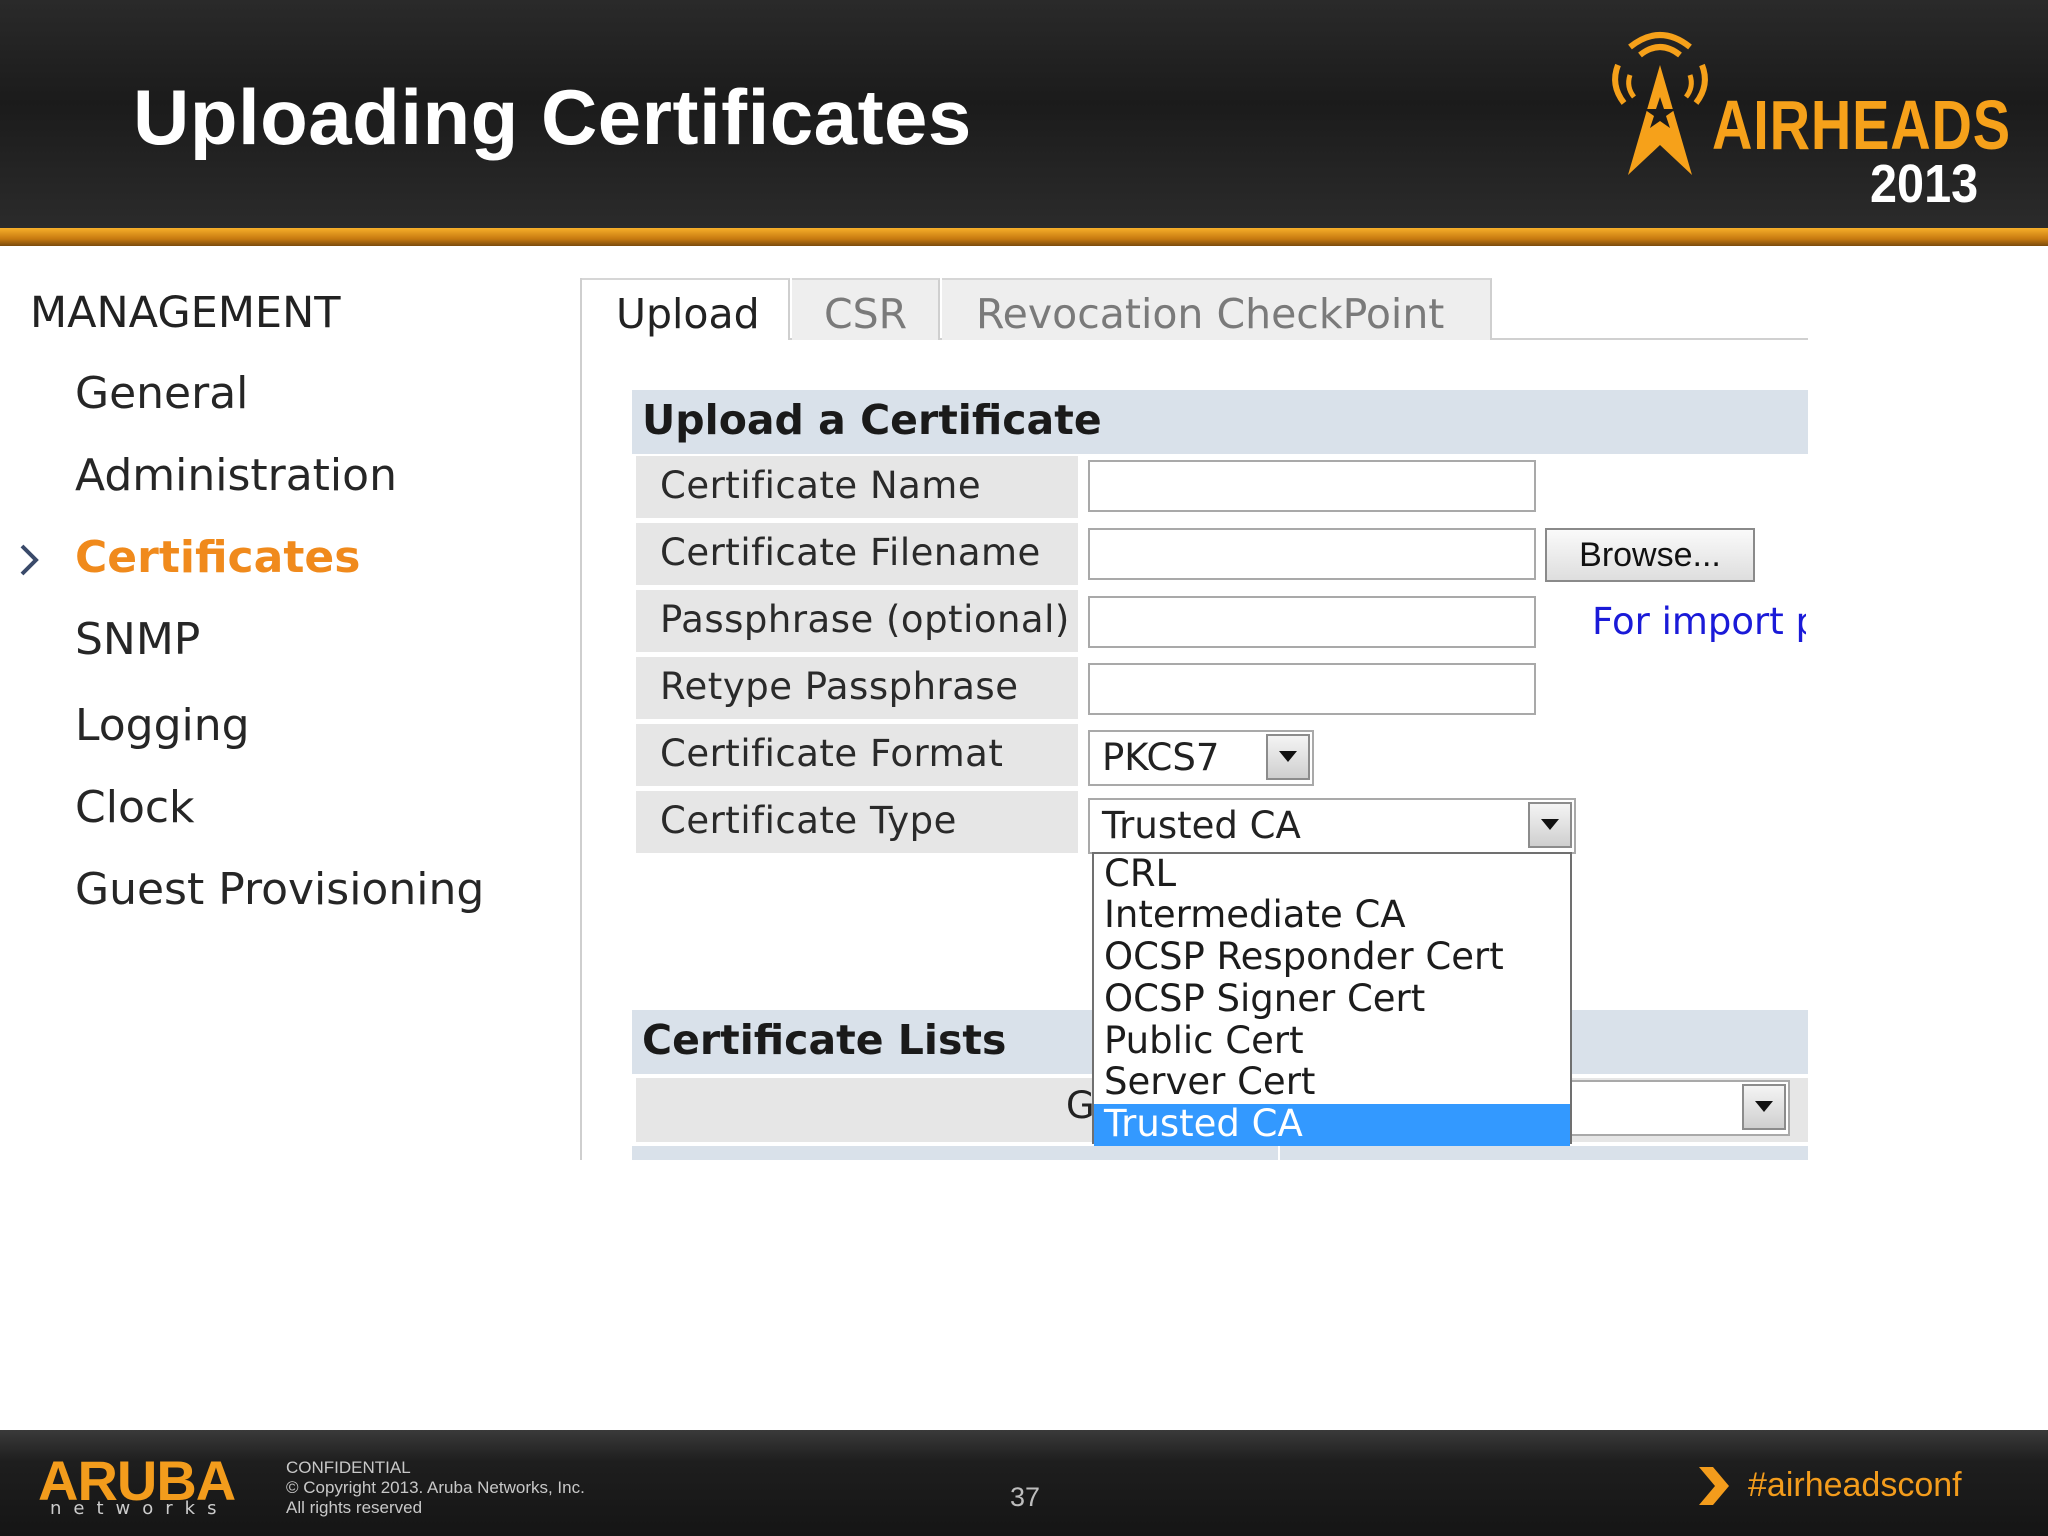 This screenshot has height=1536, width=2048. I want to click on table-column-divider, so click(1279, 1153).